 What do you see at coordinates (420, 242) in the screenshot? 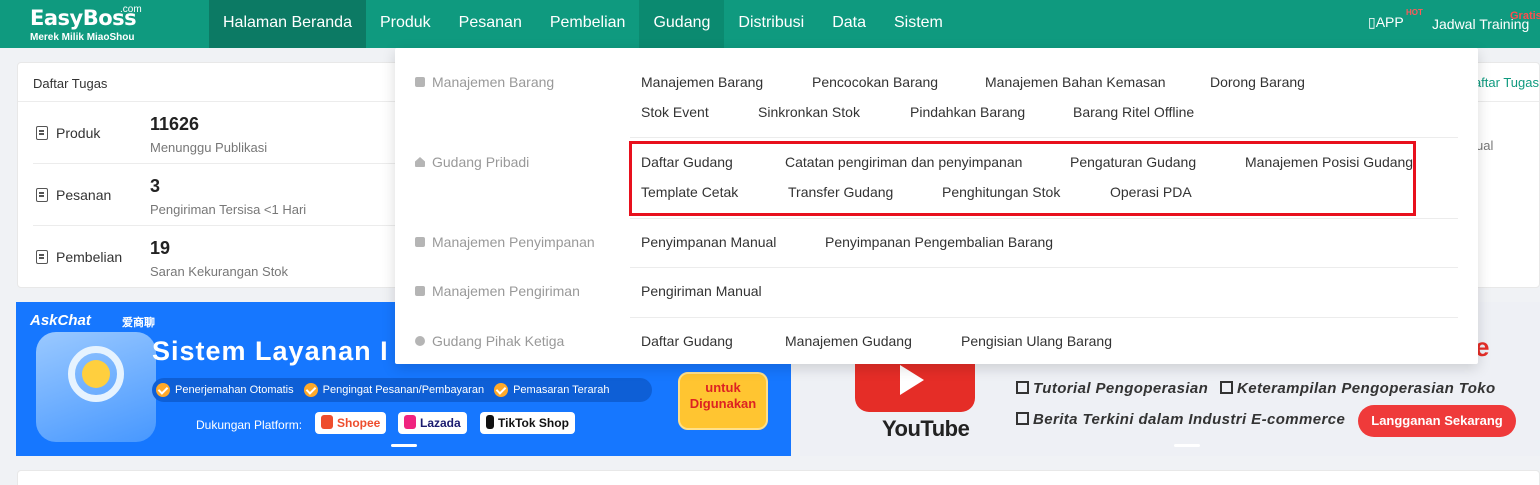
I see `inbox-icon` at bounding box center [420, 242].